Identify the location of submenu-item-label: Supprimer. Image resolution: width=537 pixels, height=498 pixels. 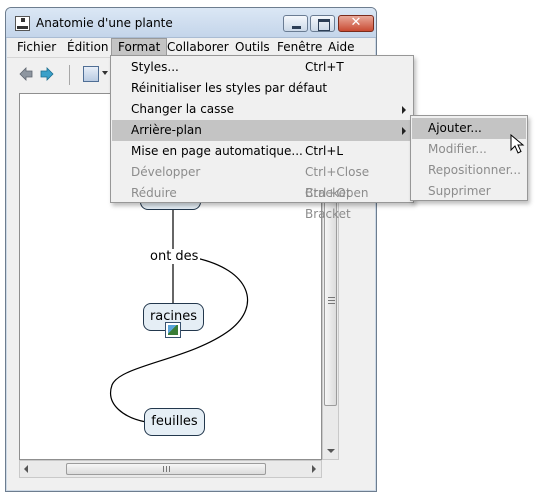
(459, 191).